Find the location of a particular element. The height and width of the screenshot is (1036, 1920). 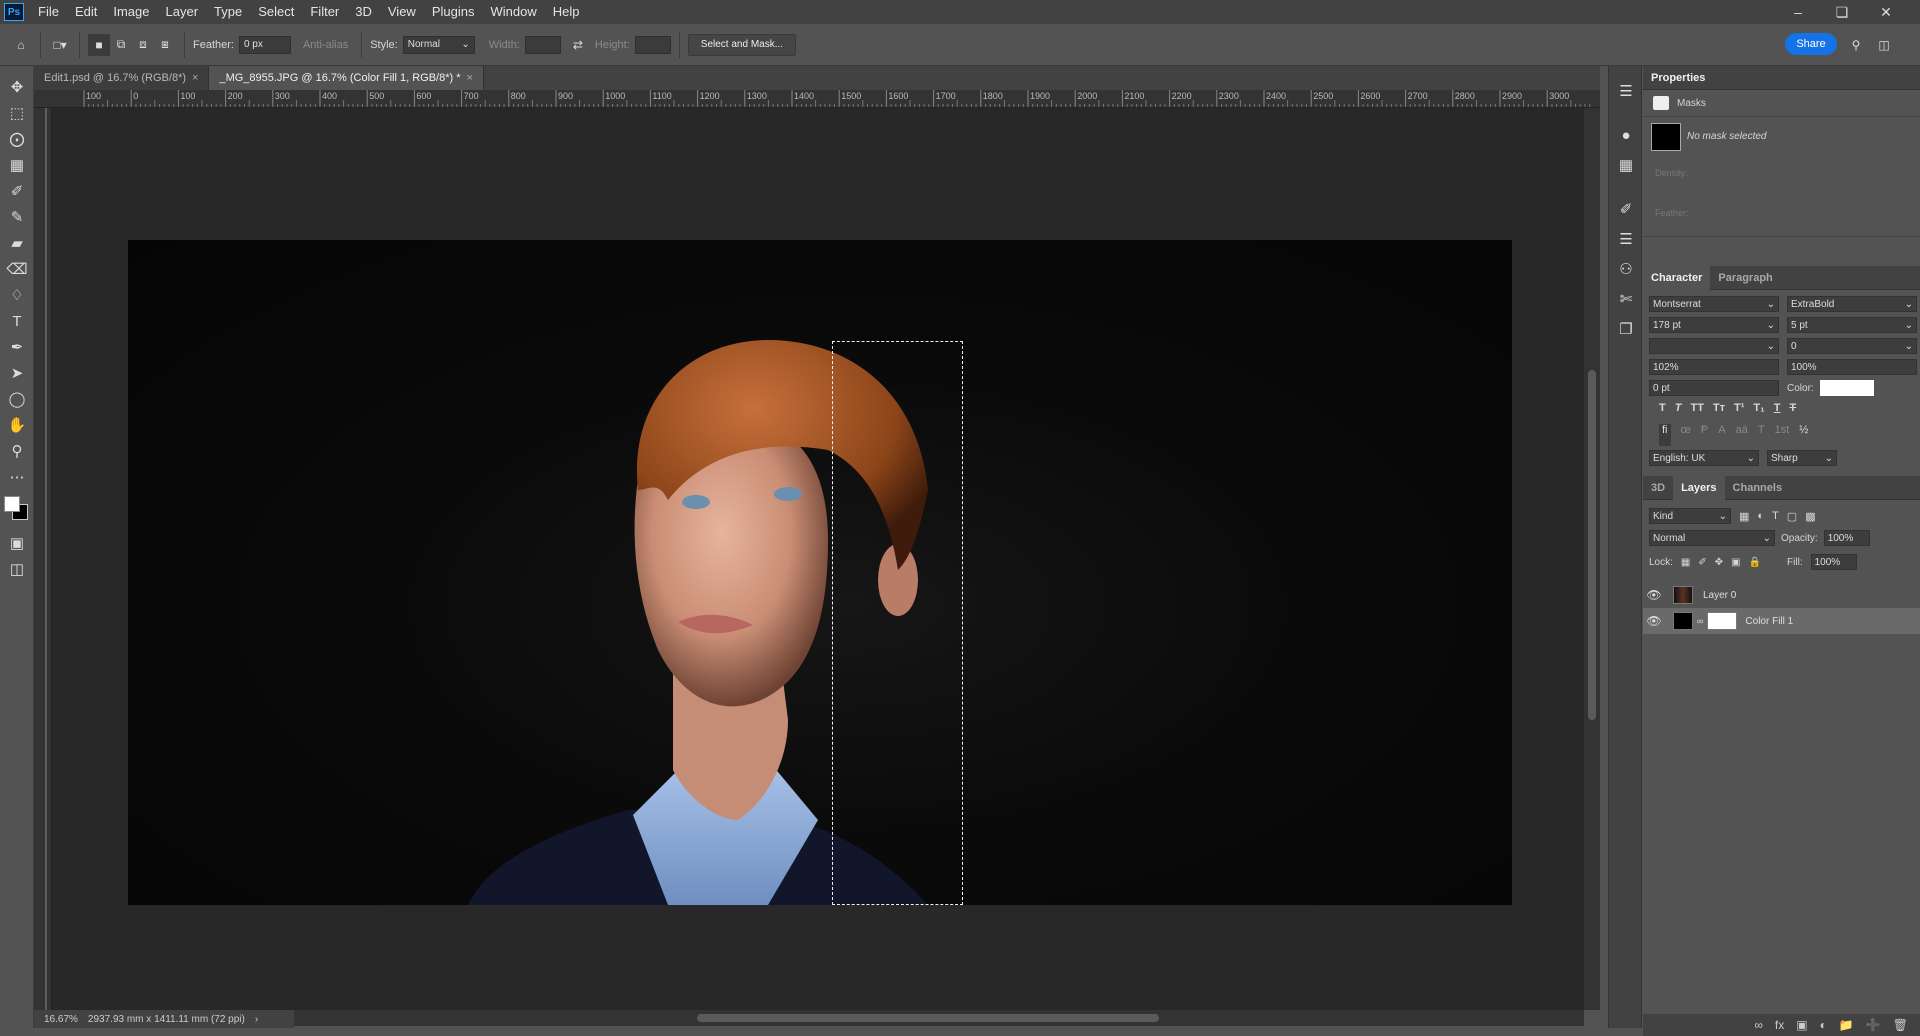

adjustment-layer-icon: ◐ is located at coordinates (1823, 1025).